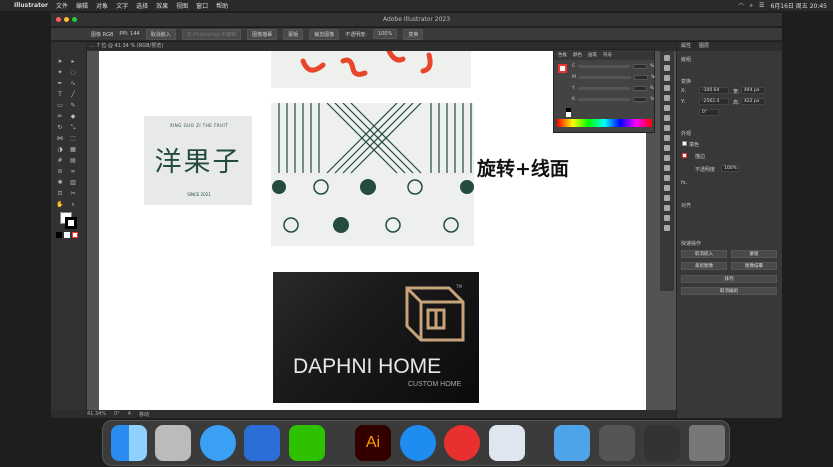 The width and height of the screenshot is (833, 467). Describe the element at coordinates (129, 414) in the screenshot. I see `artboard-number: 4` at that location.